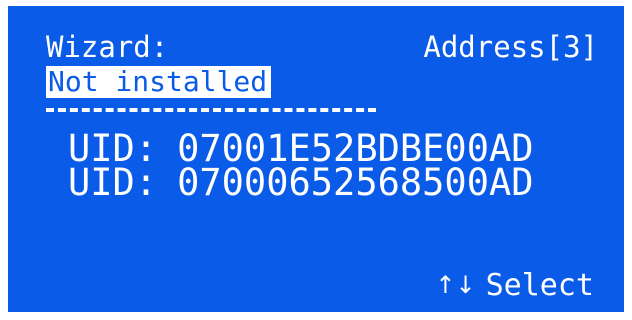 The image size is (632, 320). I want to click on uid-label: UID:, so click(113, 182).